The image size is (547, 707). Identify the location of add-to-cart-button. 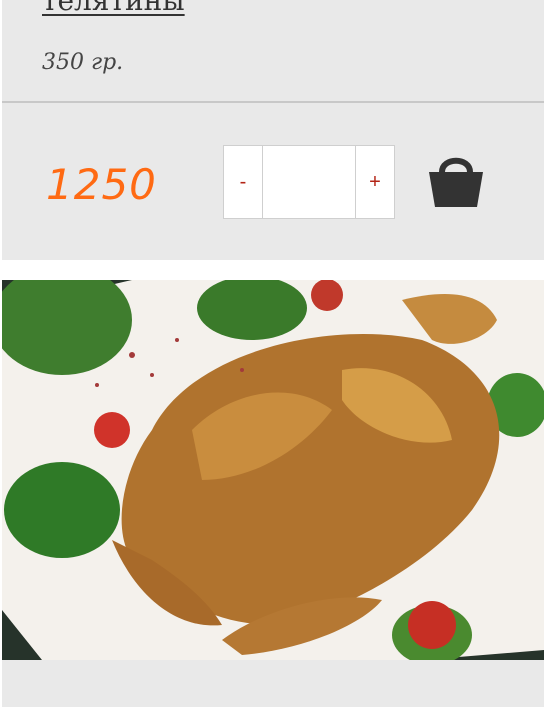
(456, 179).